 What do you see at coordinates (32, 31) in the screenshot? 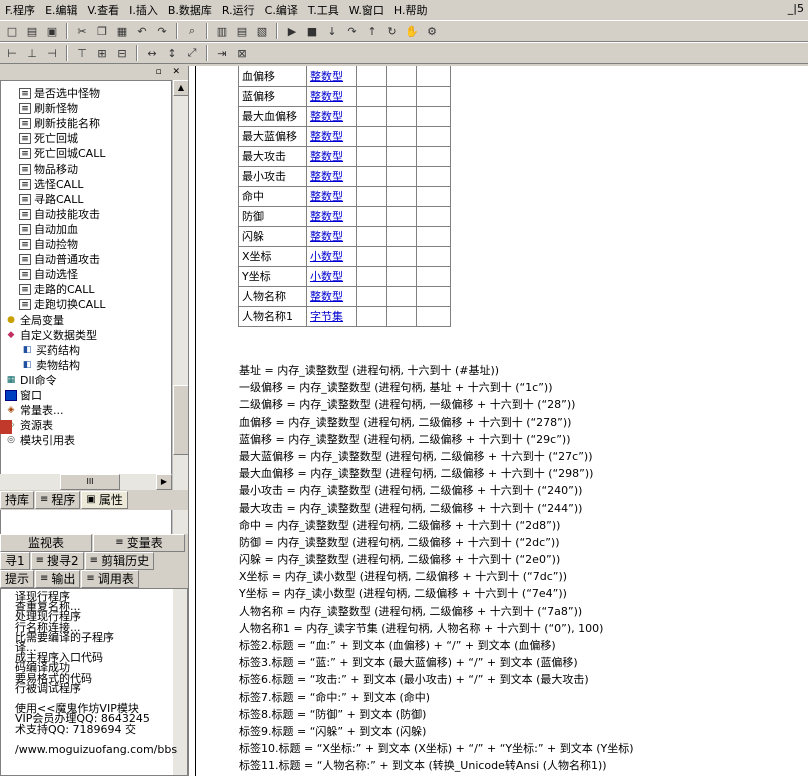
I see `open-icon: ▤` at bounding box center [32, 31].